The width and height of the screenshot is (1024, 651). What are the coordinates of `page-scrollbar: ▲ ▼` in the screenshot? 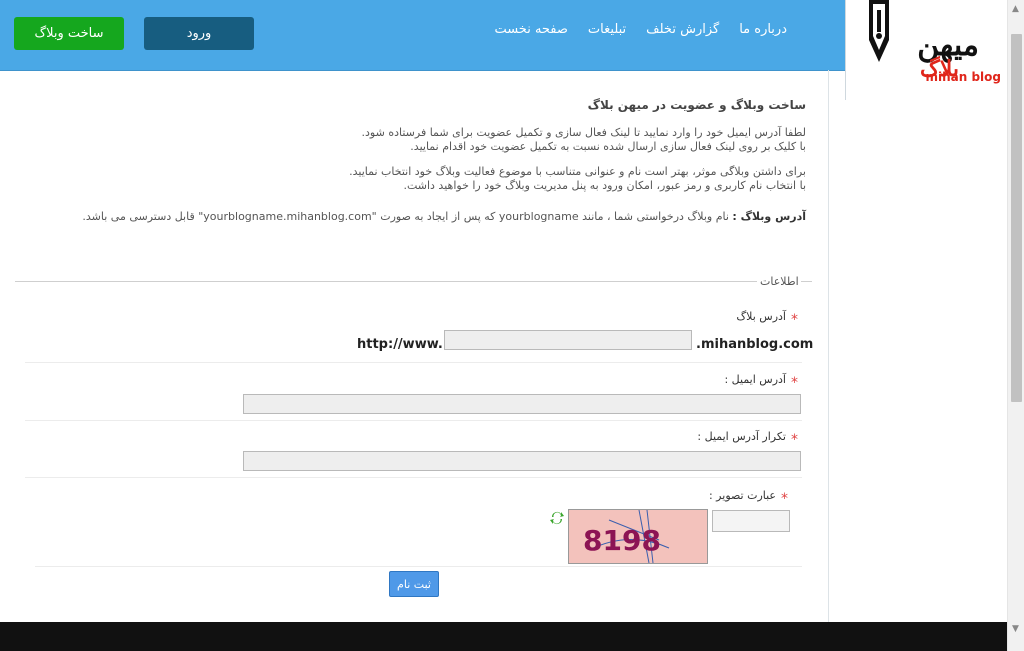 It's located at (1015, 325).